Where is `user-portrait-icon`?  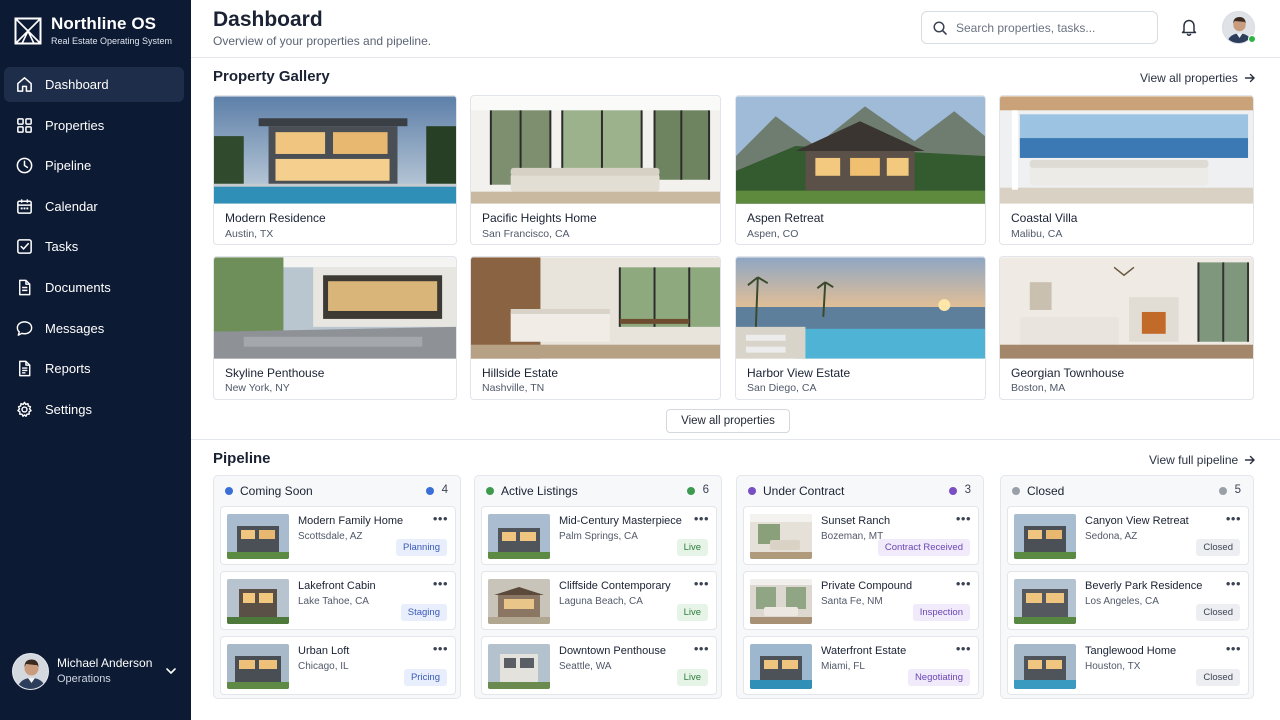
user-portrait-icon is located at coordinates (30, 671).